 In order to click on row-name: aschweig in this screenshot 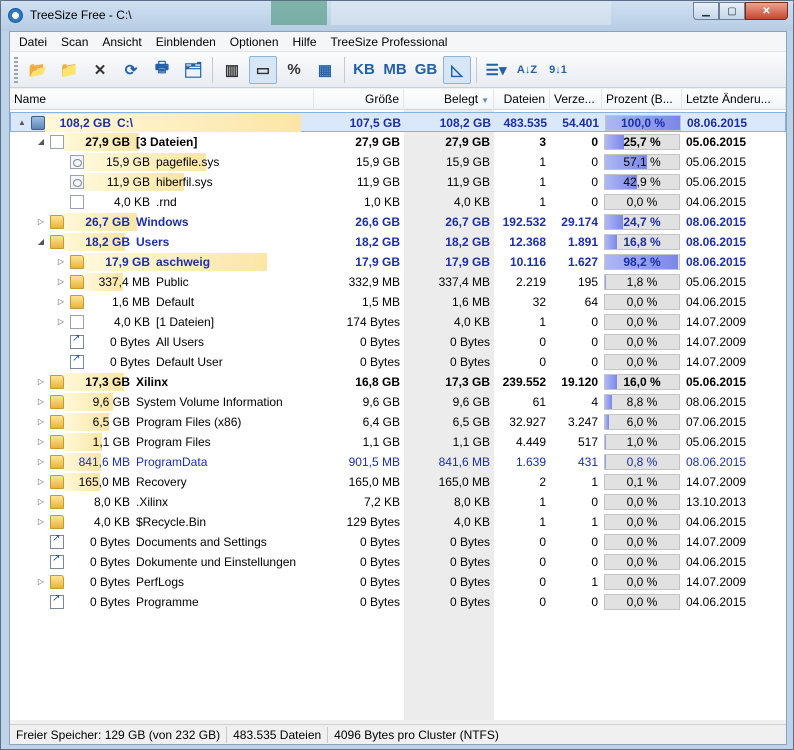, I will do `click(183, 262)`.